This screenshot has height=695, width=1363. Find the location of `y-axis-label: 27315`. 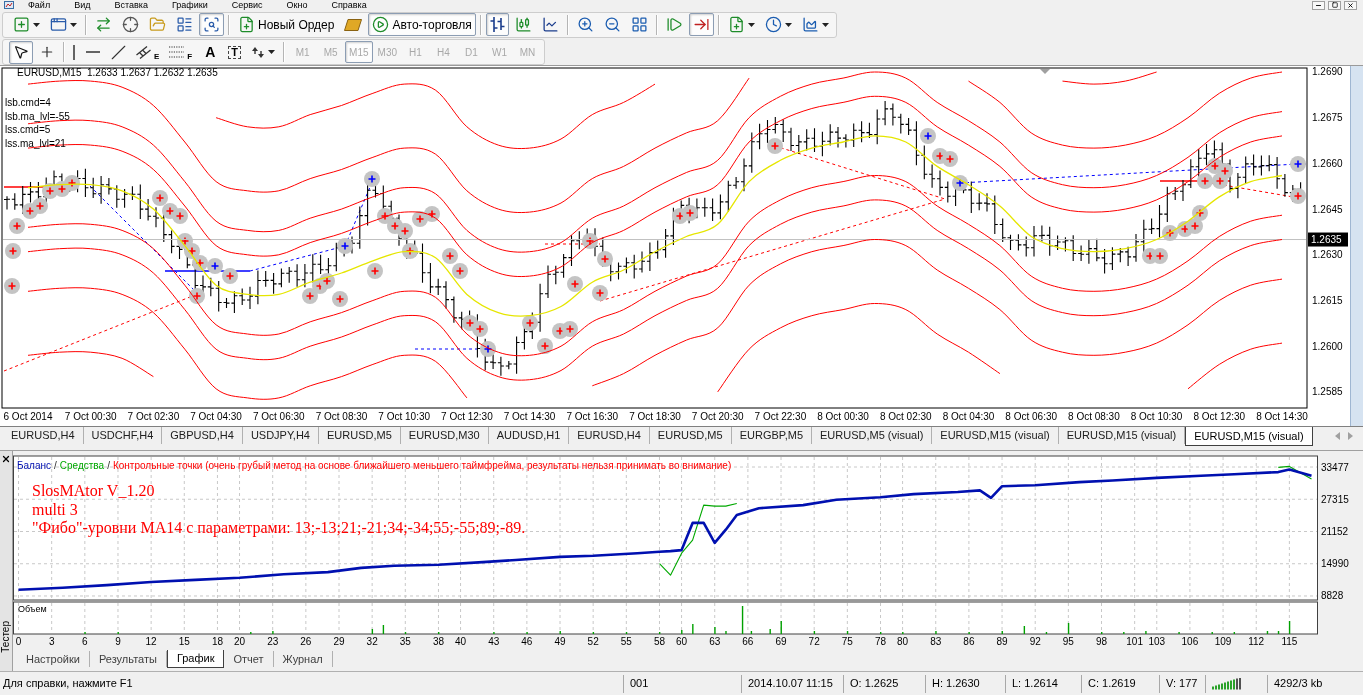

y-axis-label: 27315 is located at coordinates (1335, 499).